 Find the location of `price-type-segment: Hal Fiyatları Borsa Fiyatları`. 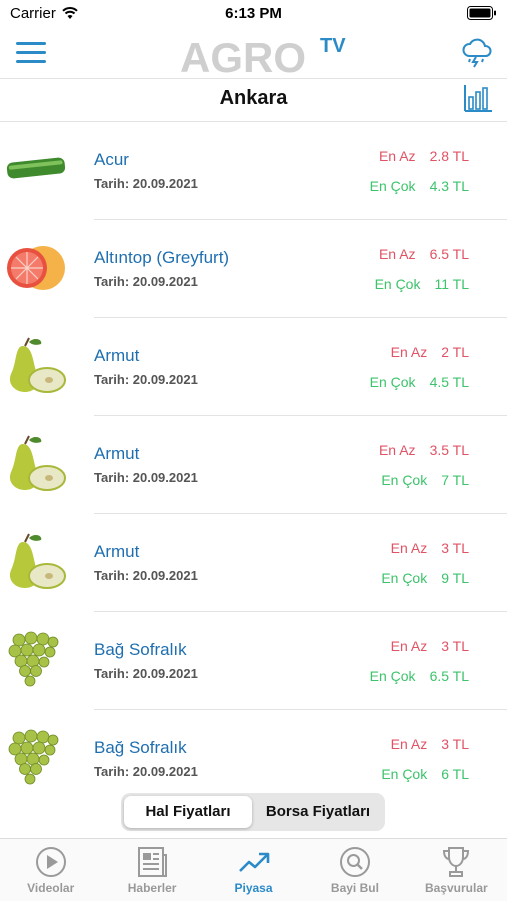

price-type-segment: Hal Fiyatları Borsa Fiyatları is located at coordinates (253, 812).